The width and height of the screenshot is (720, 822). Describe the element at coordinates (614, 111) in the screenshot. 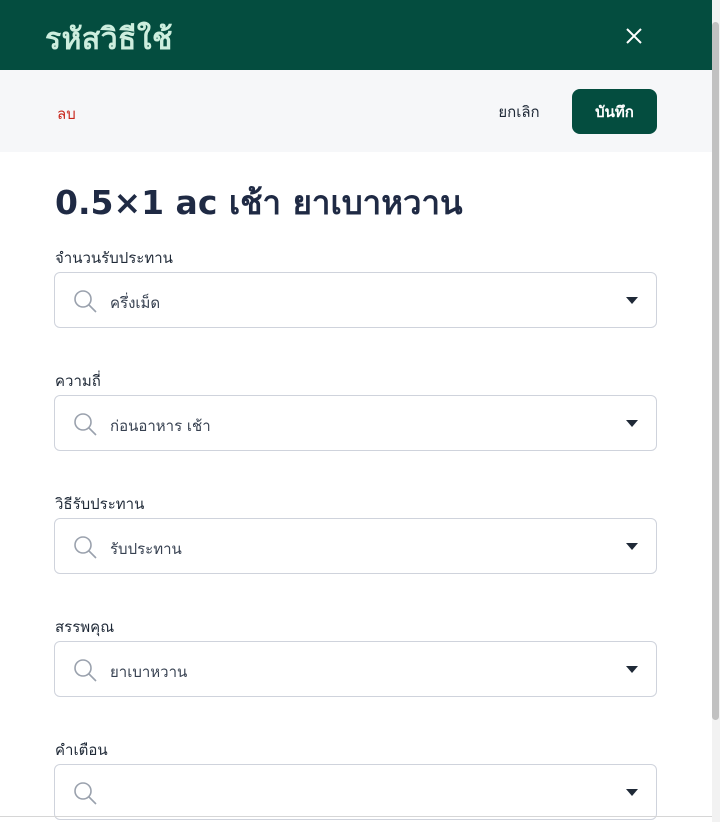

I see `save-button: บันทึก` at that location.